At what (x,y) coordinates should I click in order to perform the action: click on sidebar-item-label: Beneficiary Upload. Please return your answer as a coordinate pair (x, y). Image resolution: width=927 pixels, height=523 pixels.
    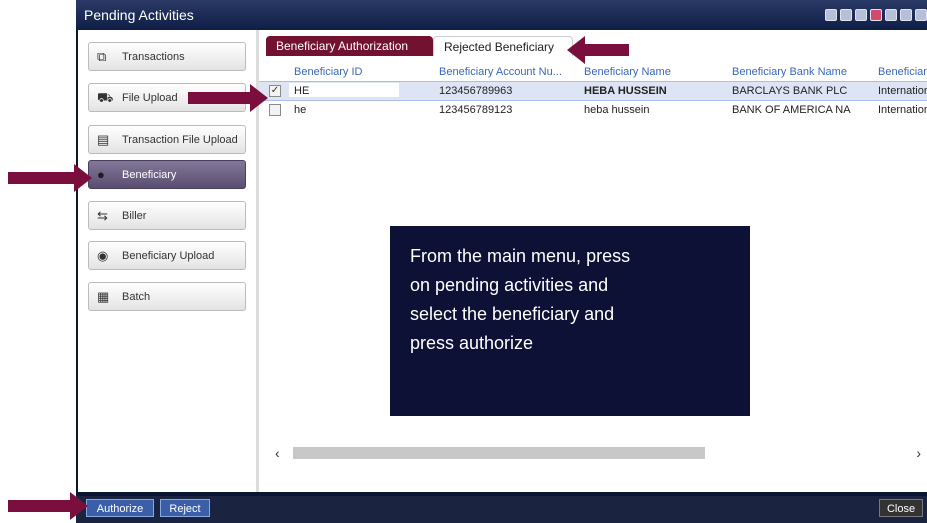
    Looking at the image, I should click on (168, 256).